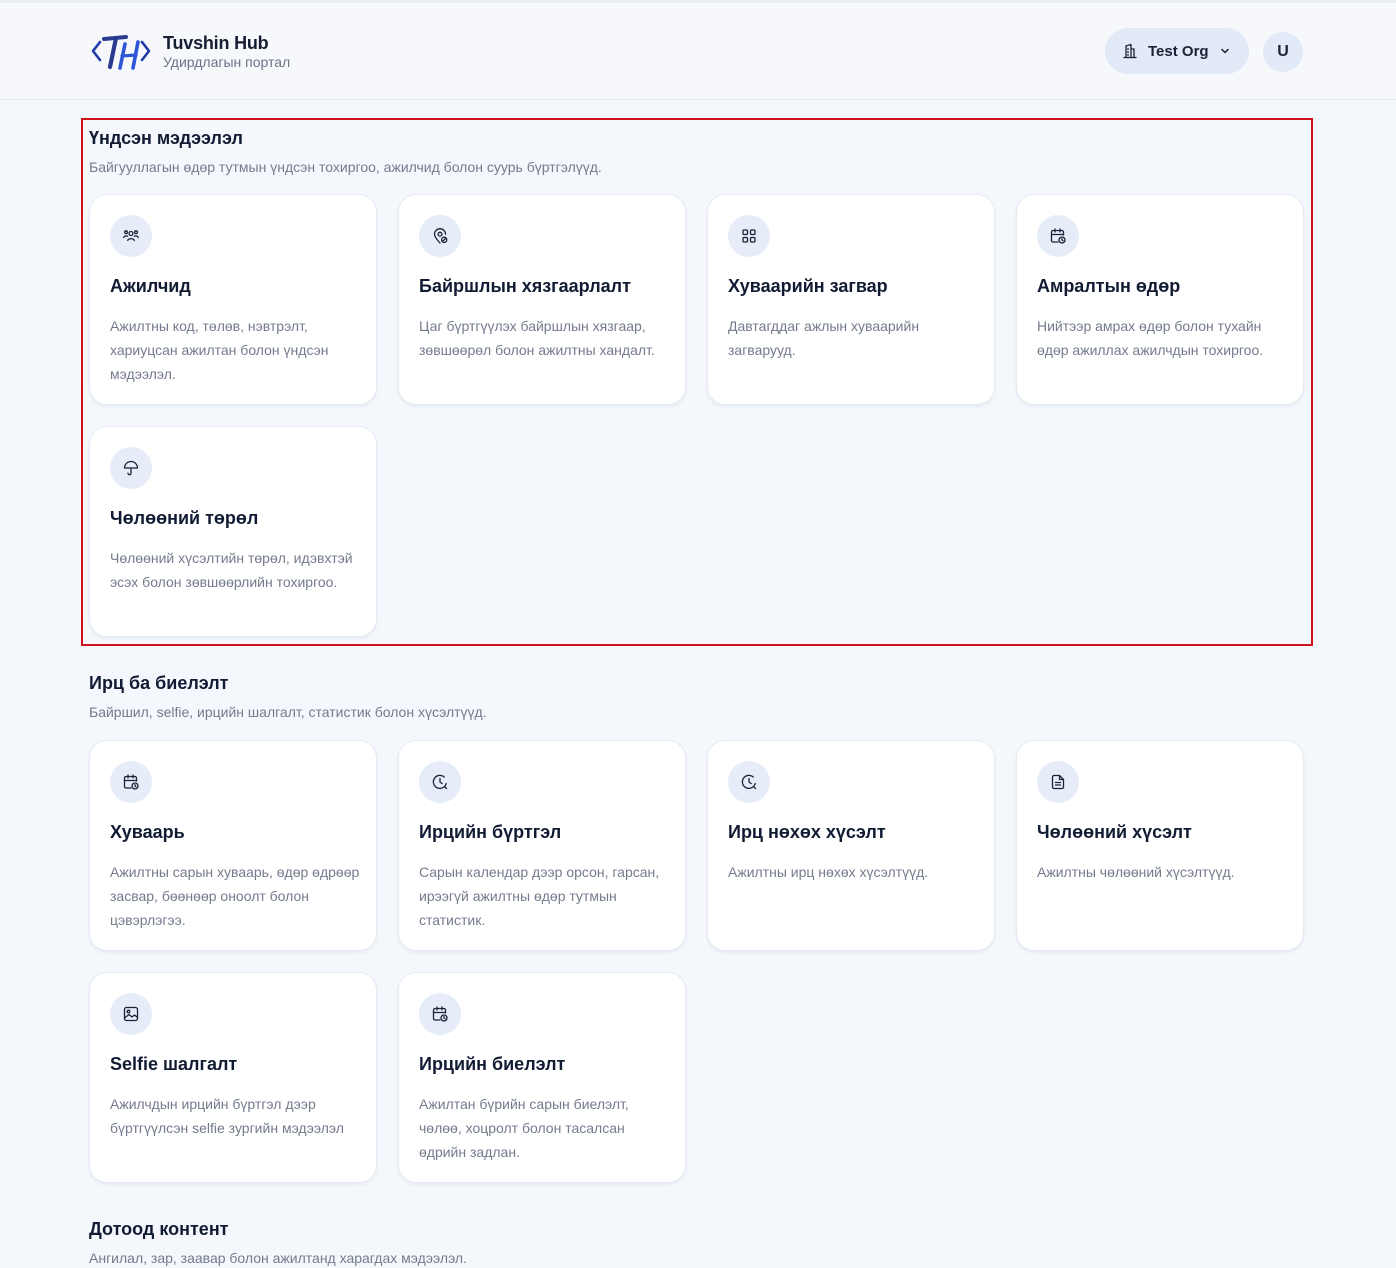 Image resolution: width=1396 pixels, height=1268 pixels. I want to click on org-label: Test Org, so click(1178, 51).